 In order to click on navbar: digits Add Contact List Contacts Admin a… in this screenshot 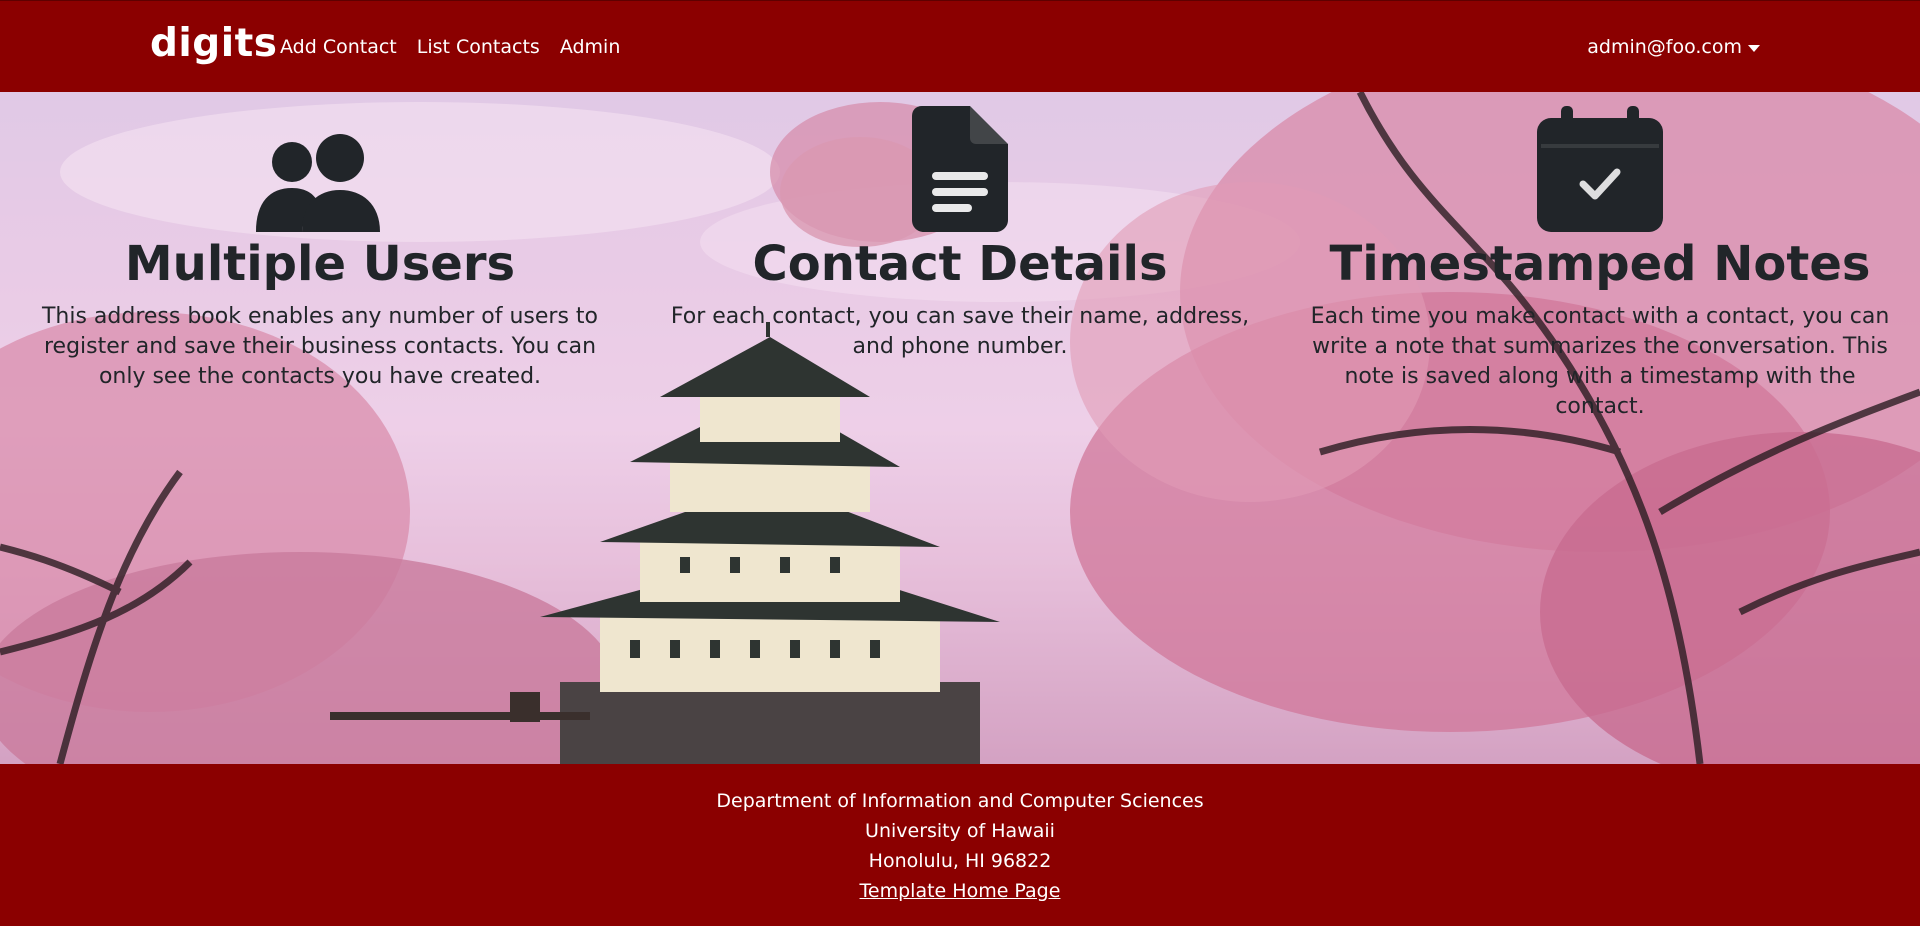, I will do `click(960, 46)`.